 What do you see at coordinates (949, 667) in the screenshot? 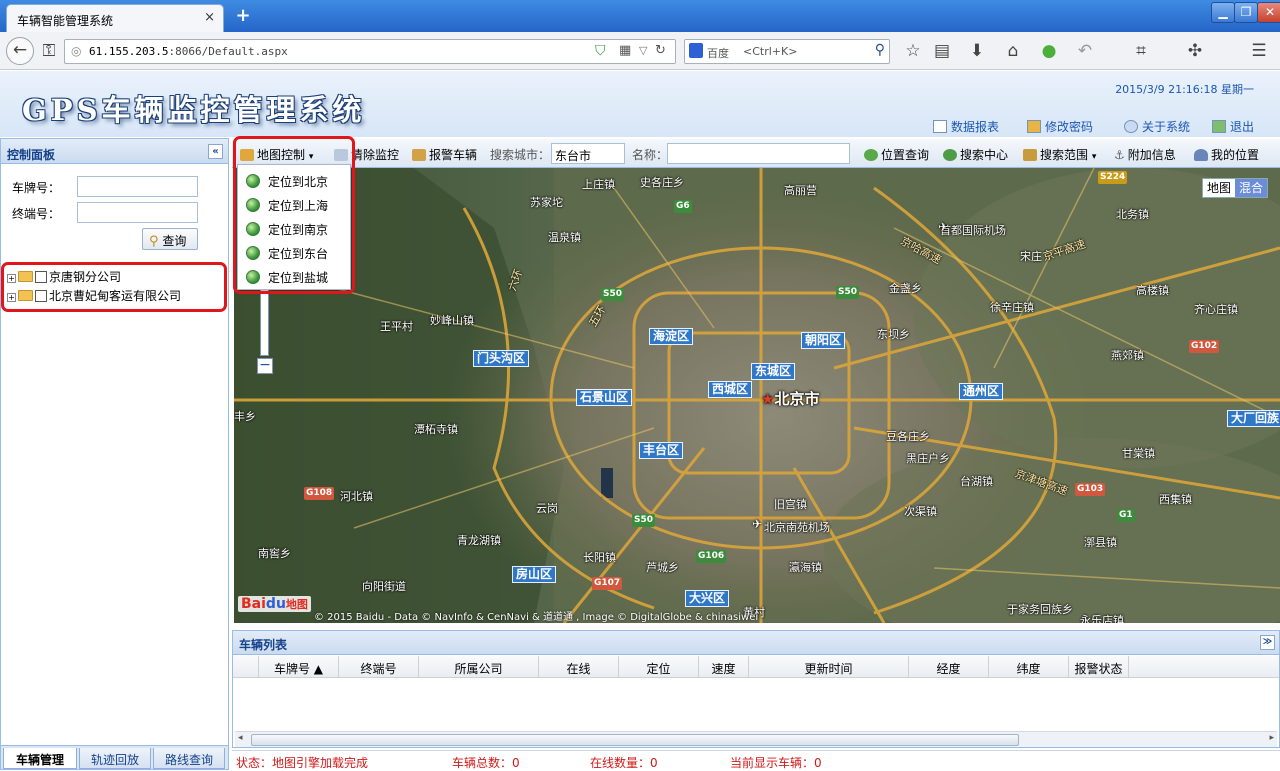
I see `column-longitude: 经度` at bounding box center [949, 667].